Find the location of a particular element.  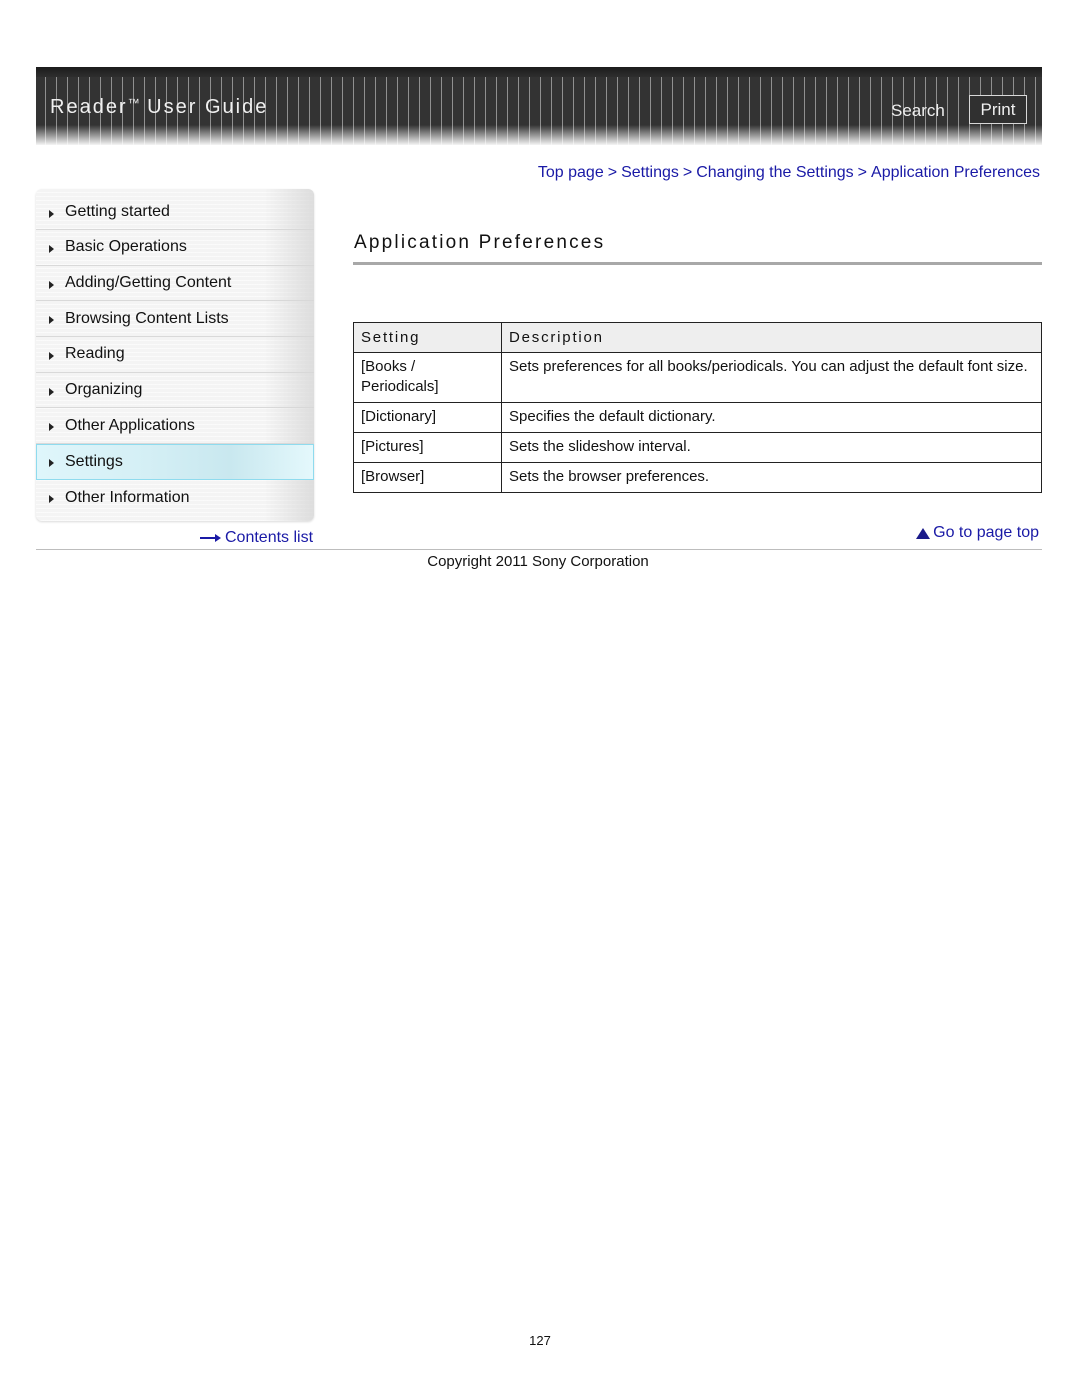

sidebar-item-label: Reading is located at coordinates (95, 354).